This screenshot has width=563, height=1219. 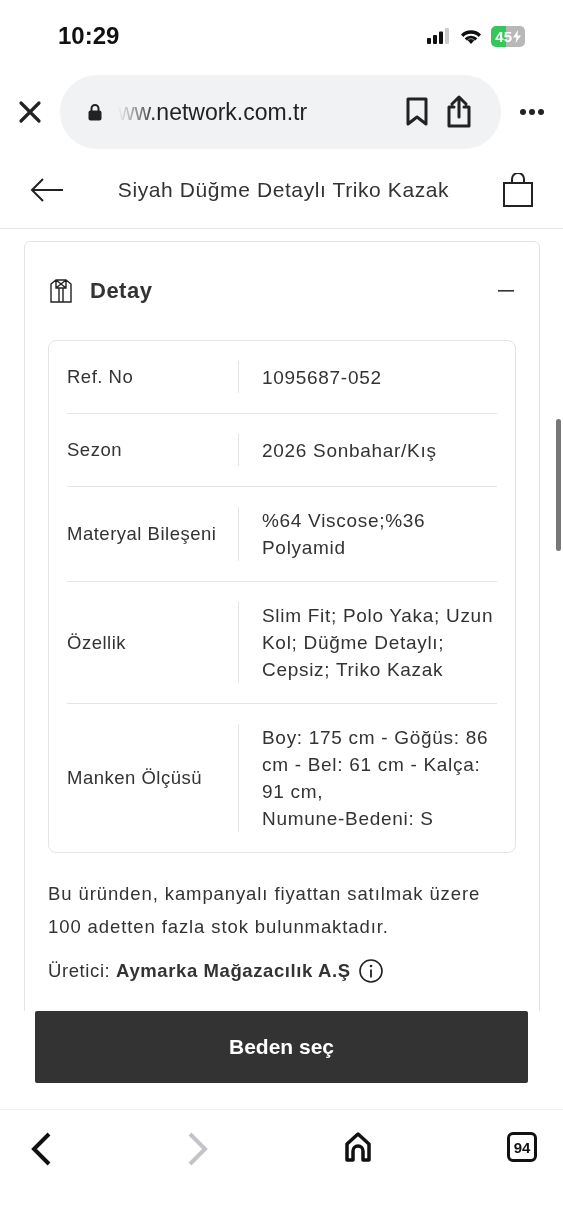 What do you see at coordinates (283, 190) in the screenshot?
I see `page-title: Siyah Düğme Detaylı Triko Kazak` at bounding box center [283, 190].